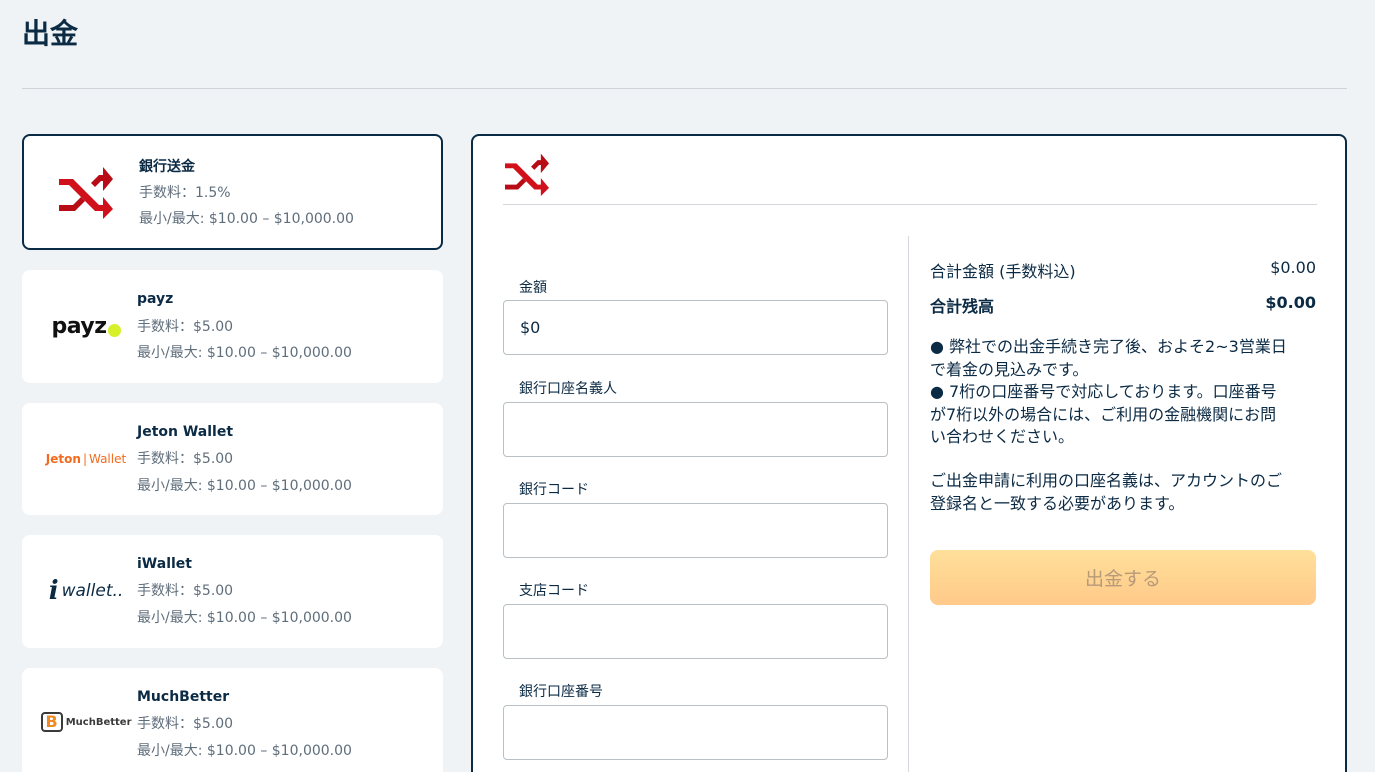  What do you see at coordinates (1002, 436) in the screenshot?
I see `note-line: い合わせください。` at bounding box center [1002, 436].